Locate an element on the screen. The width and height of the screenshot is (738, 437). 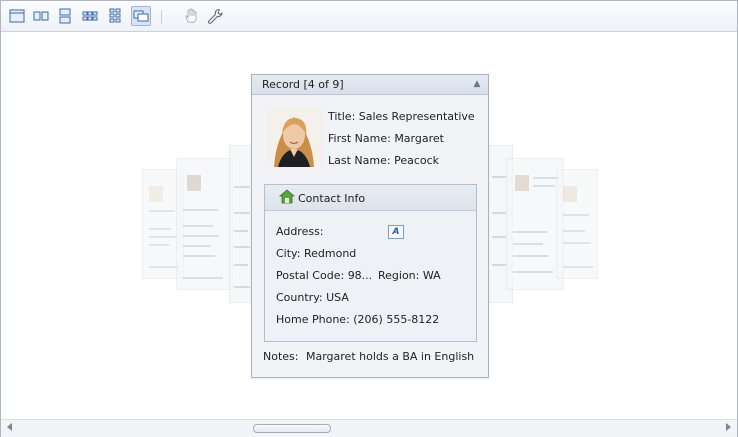
pan-tool-button is located at coordinates (191, 16).